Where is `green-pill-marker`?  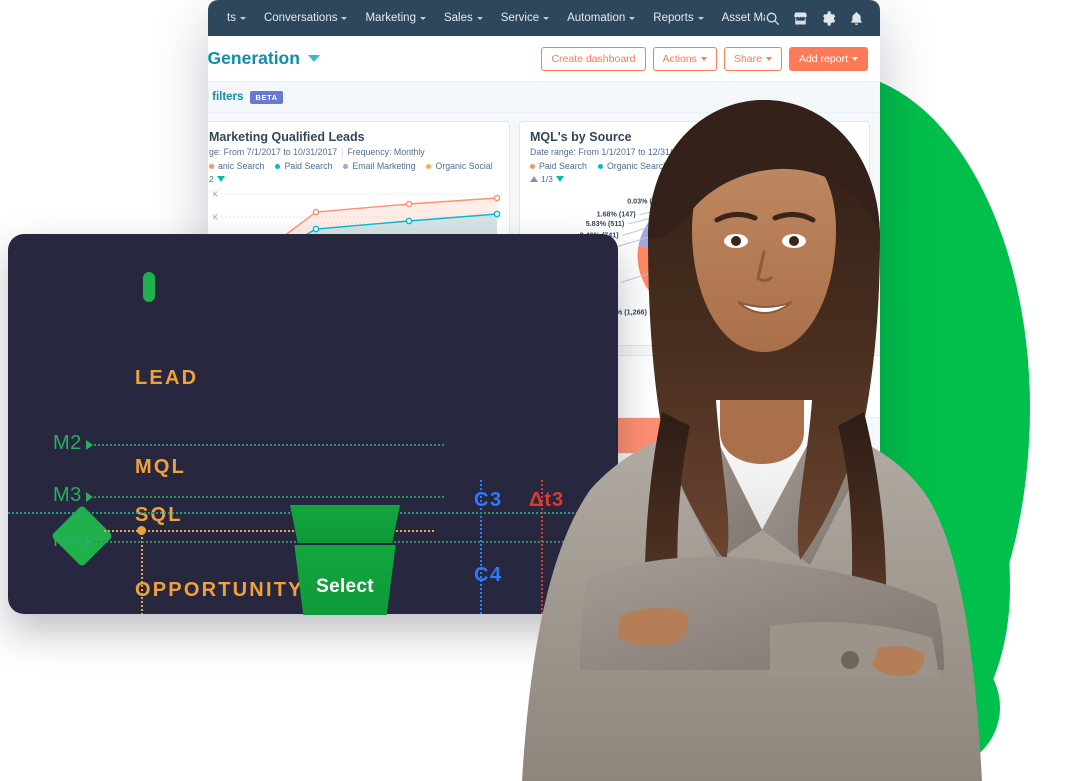
green-pill-marker is located at coordinates (149, 287).